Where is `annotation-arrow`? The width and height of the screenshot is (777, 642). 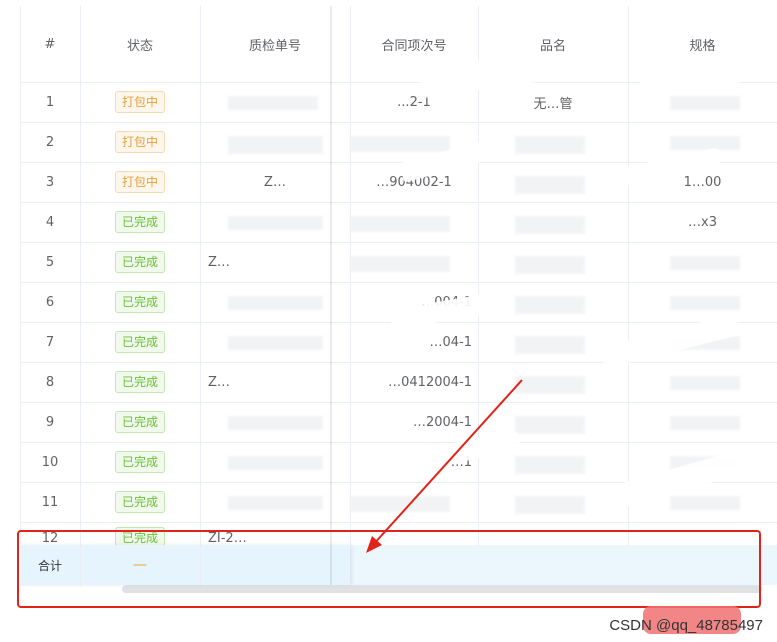
annotation-arrow is located at coordinates (444, 466).